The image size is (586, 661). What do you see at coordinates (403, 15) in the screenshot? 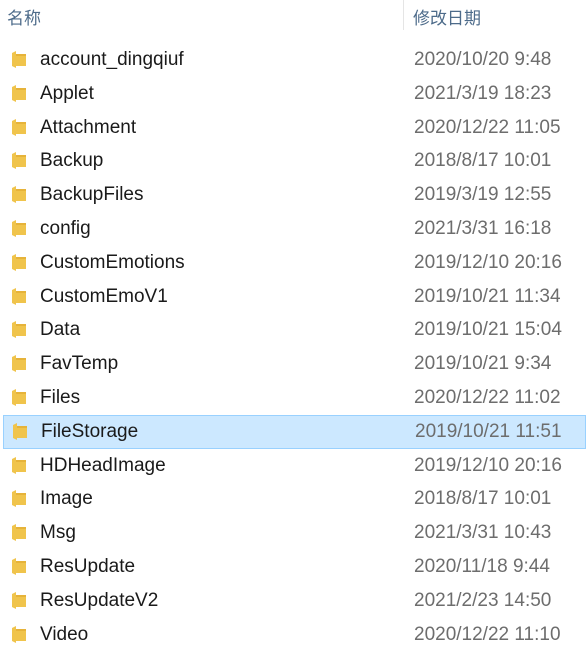
I see `column-divider` at bounding box center [403, 15].